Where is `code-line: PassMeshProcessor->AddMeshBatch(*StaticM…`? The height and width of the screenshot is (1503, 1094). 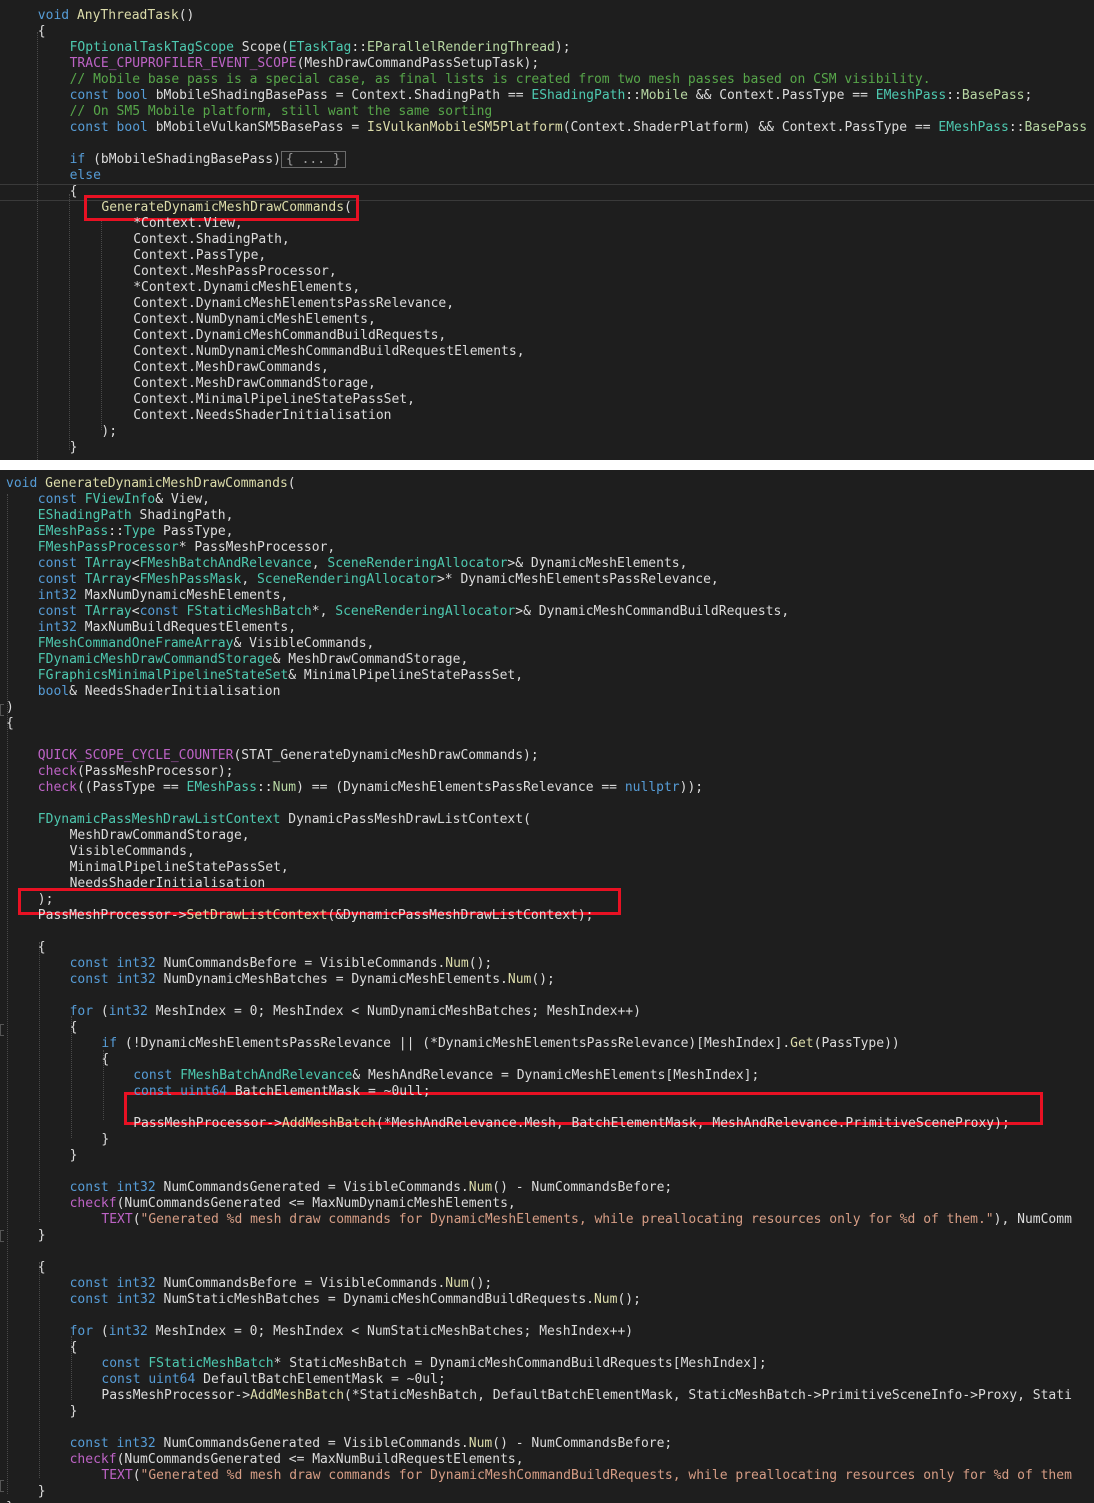
code-line: PassMeshProcessor->AddMeshBatch(*StaticM… is located at coordinates (586, 1396).